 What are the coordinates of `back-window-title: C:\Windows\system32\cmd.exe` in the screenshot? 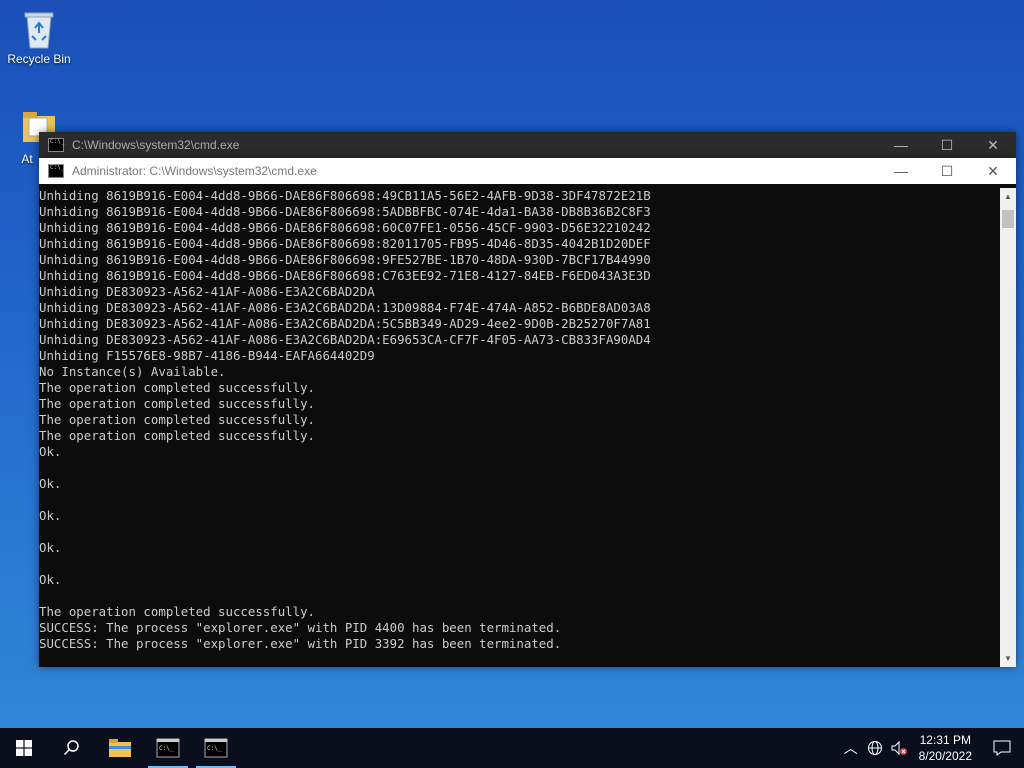 It's located at (156, 145).